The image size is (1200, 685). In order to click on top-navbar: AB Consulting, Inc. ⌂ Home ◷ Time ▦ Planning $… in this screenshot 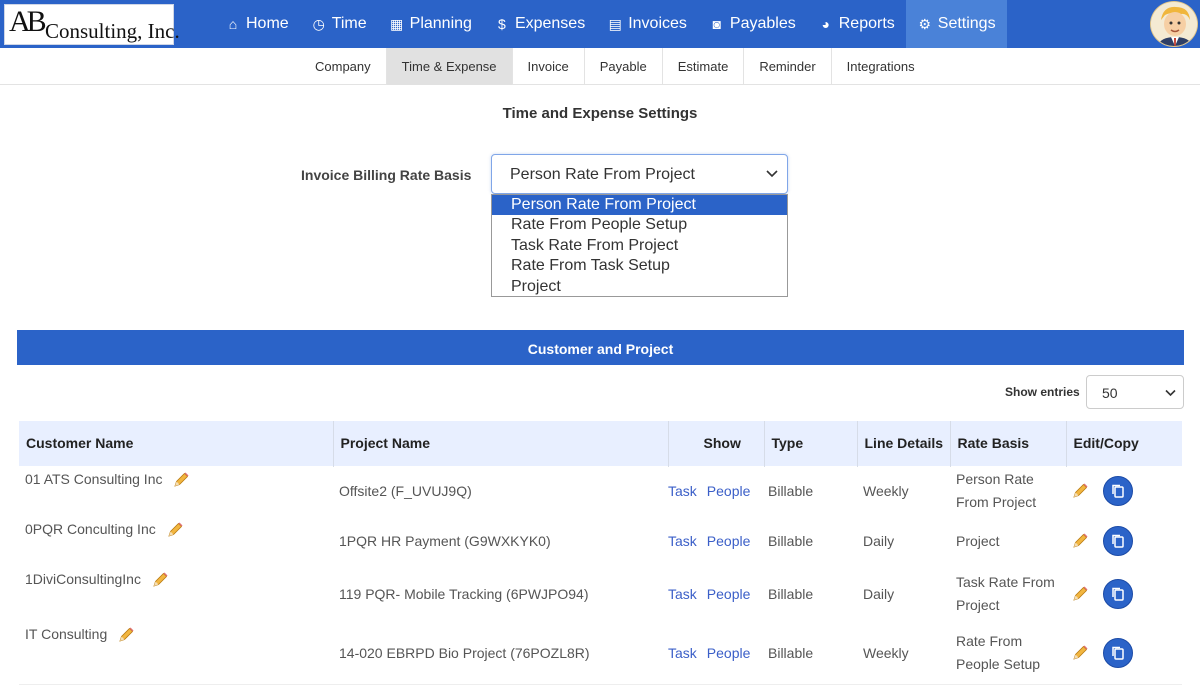, I will do `click(600, 24)`.